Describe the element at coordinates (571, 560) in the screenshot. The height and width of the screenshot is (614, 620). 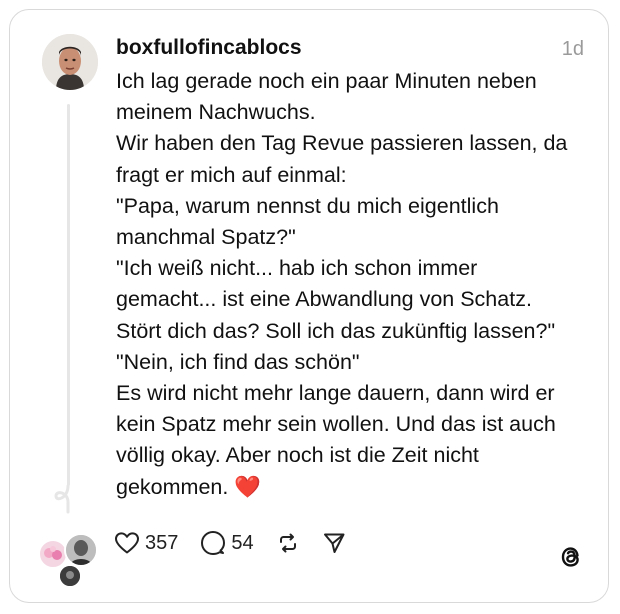
I see `threads-logo-icon` at that location.